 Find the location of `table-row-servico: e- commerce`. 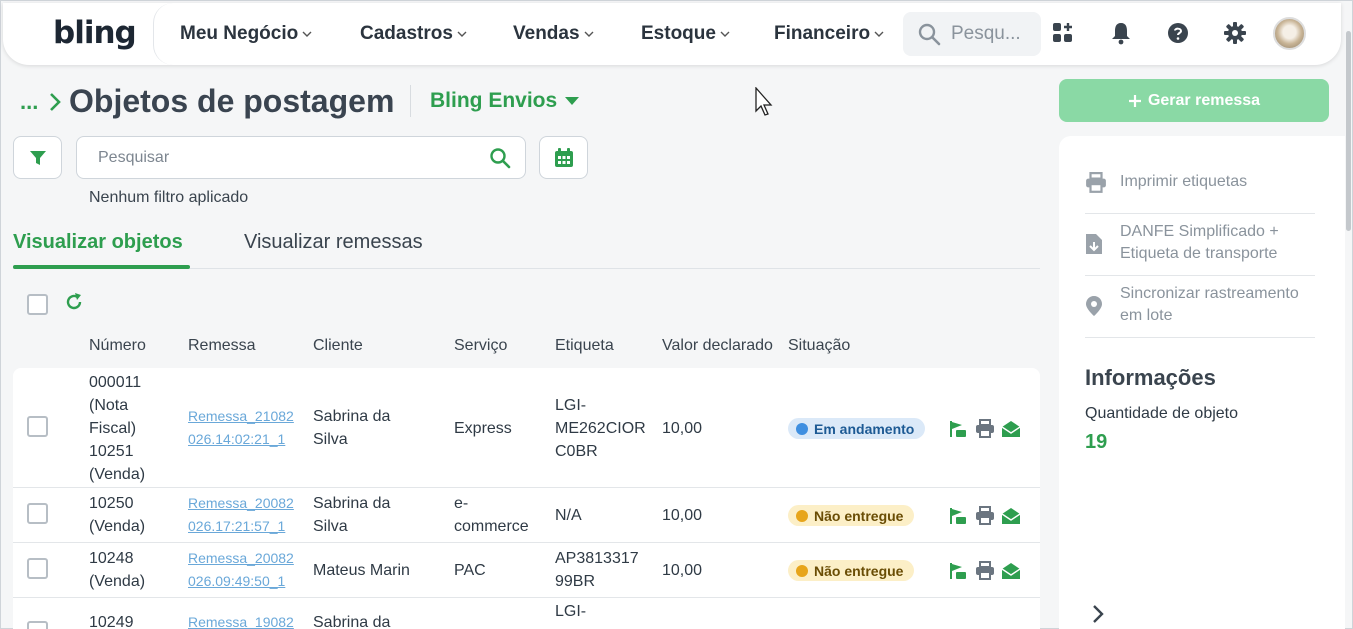

table-row-servico: e- commerce is located at coordinates (491, 515).